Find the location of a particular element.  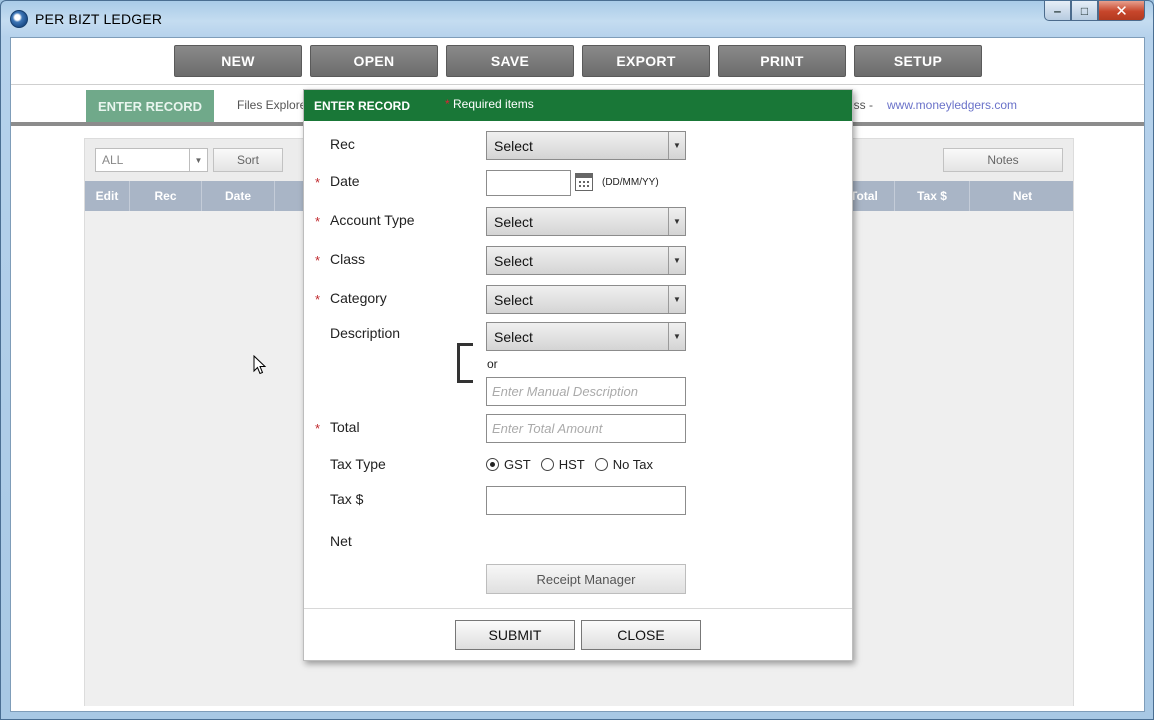

category-value: Select is located at coordinates (513, 300).